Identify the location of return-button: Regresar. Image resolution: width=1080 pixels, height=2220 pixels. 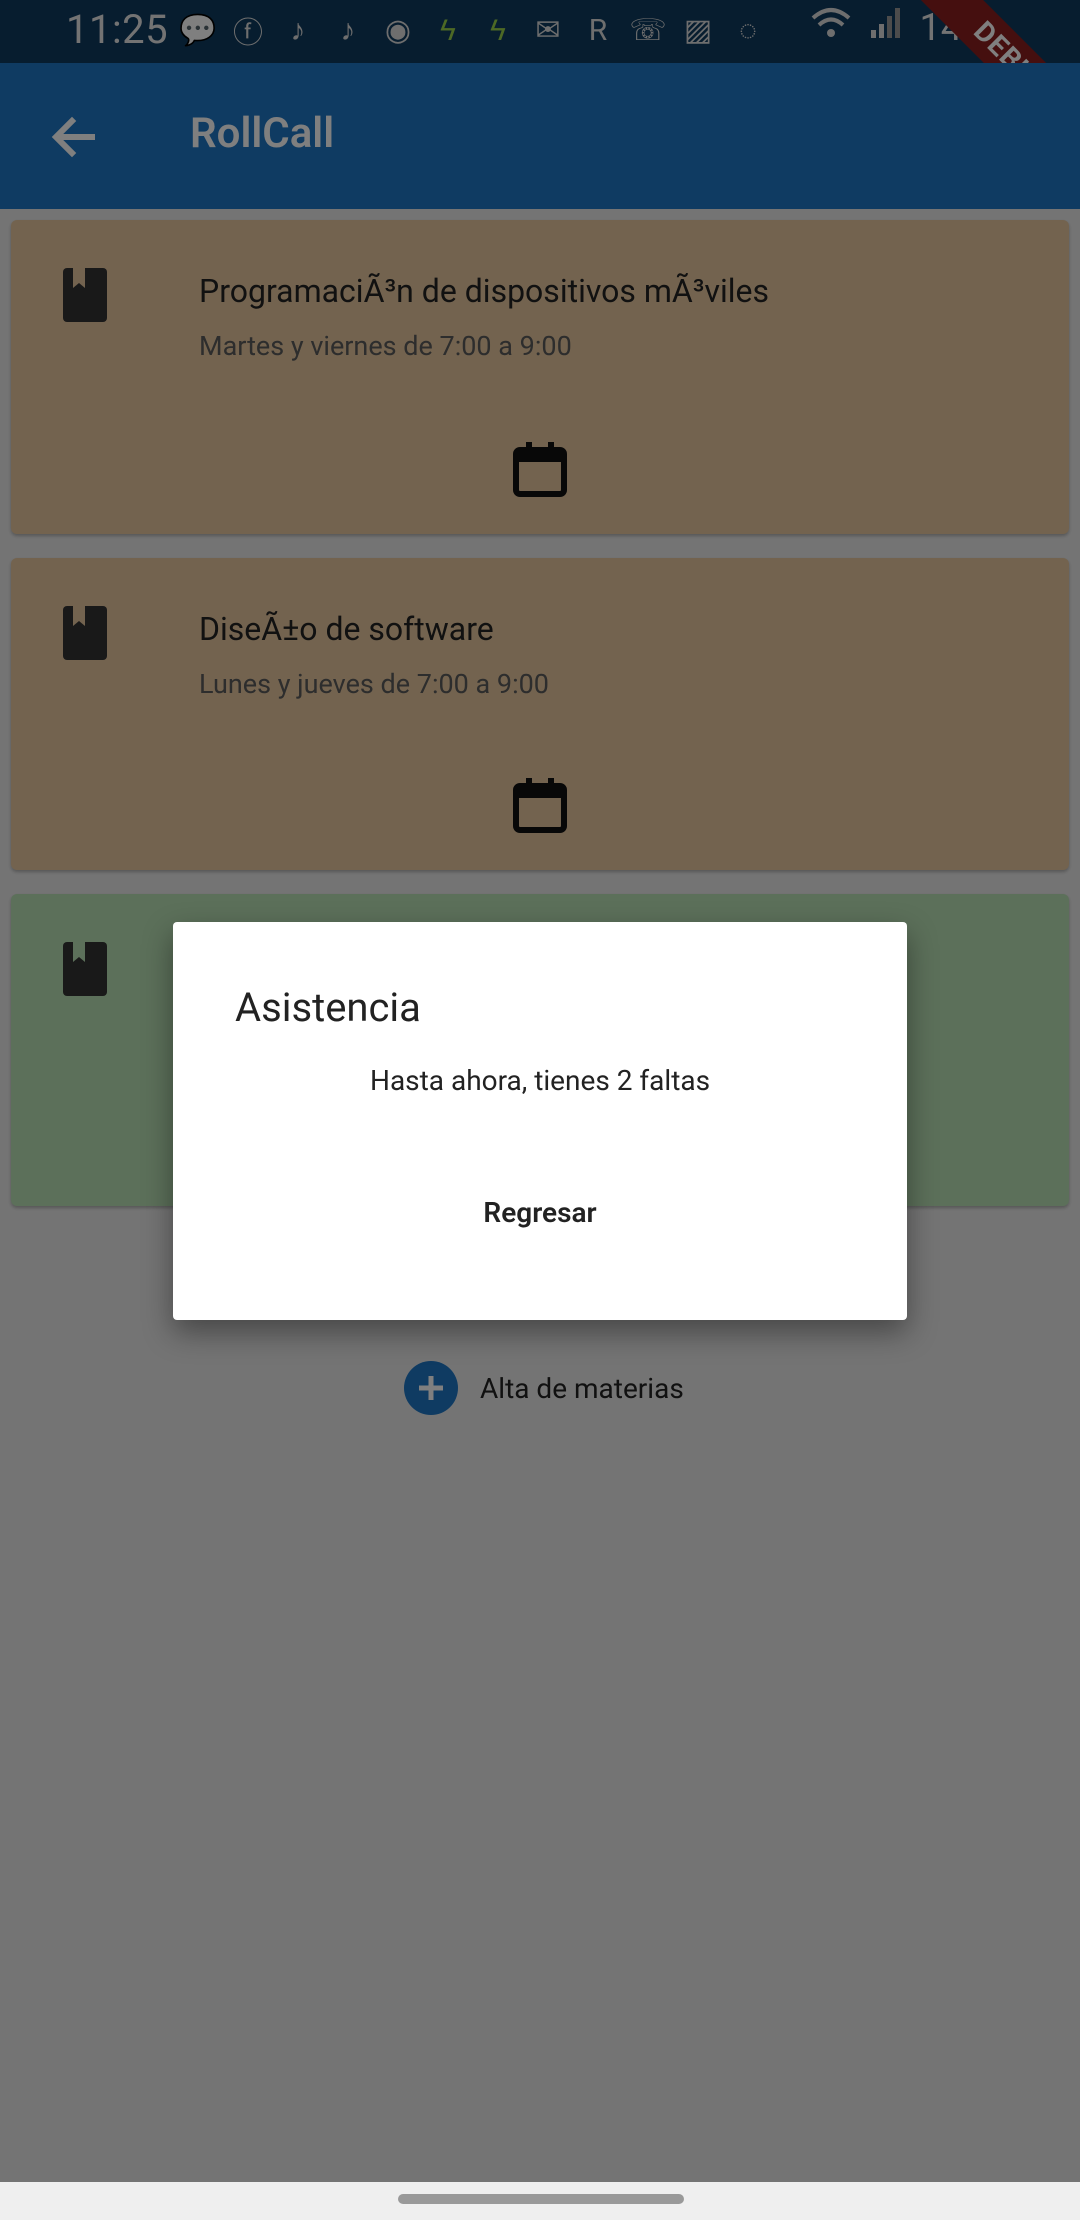
(539, 1212).